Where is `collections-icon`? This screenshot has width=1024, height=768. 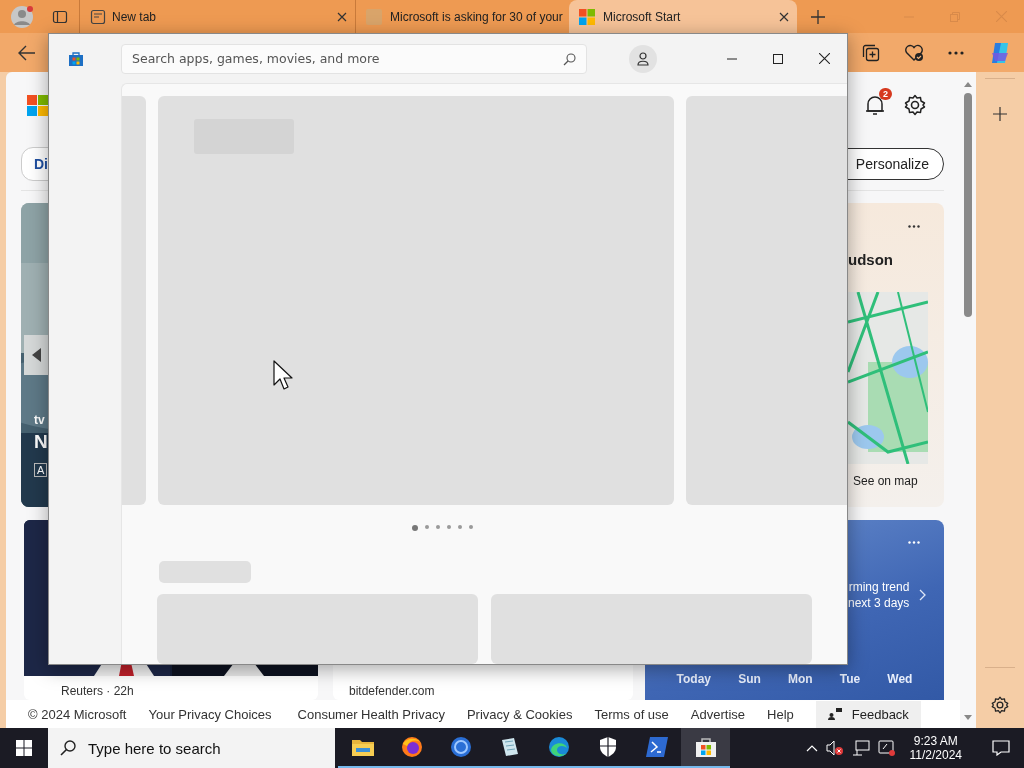
collections-icon is located at coordinates (871, 52).